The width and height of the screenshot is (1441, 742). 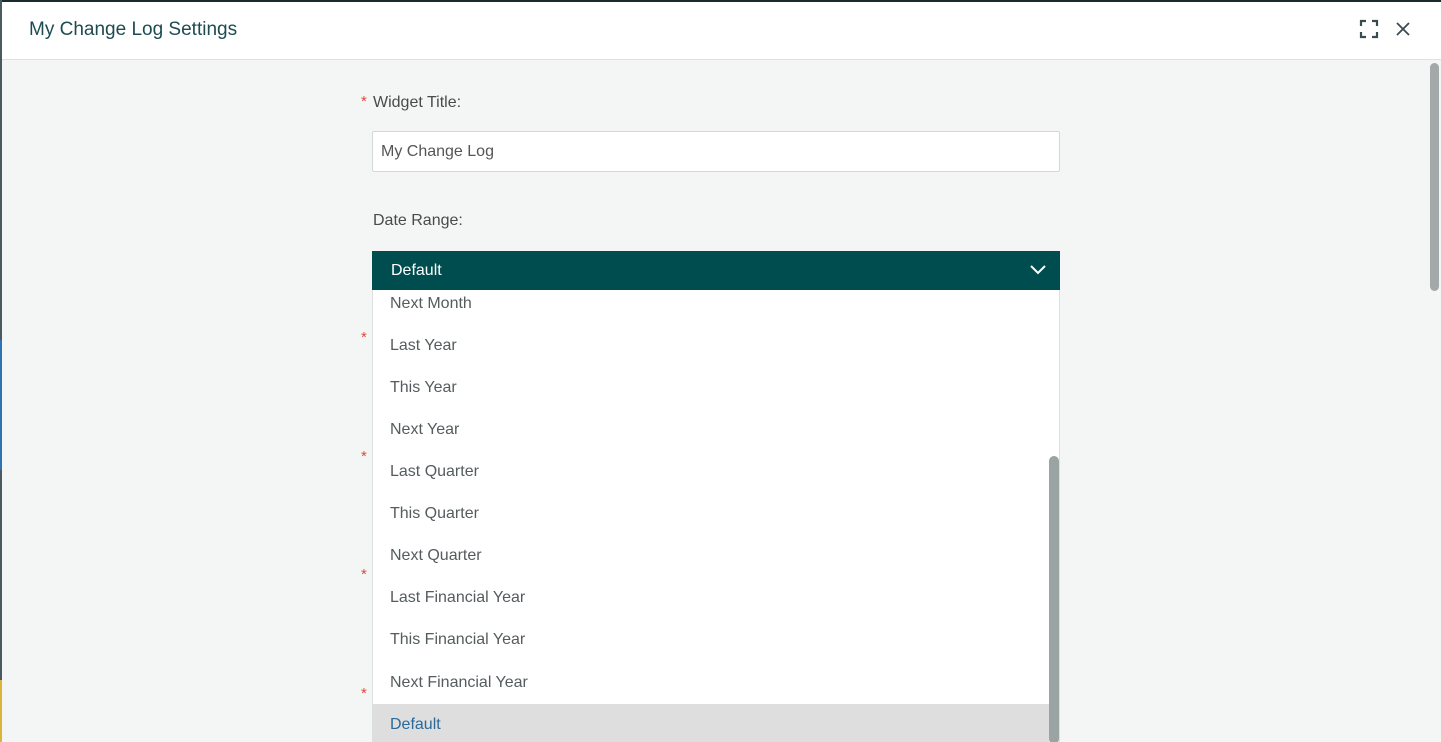 What do you see at coordinates (721, 31) in the screenshot?
I see `dialog-header: My Change Log Settings` at bounding box center [721, 31].